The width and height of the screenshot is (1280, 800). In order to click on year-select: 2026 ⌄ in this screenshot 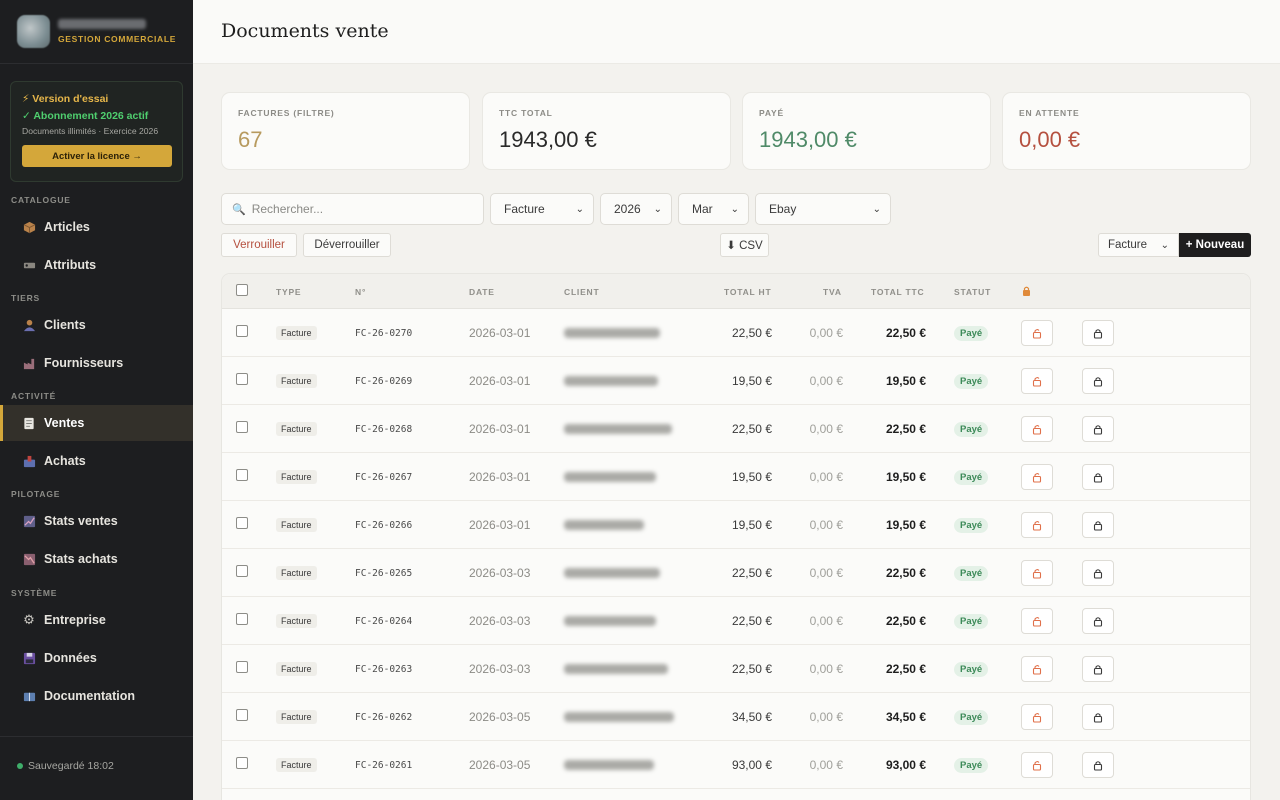, I will do `click(636, 209)`.